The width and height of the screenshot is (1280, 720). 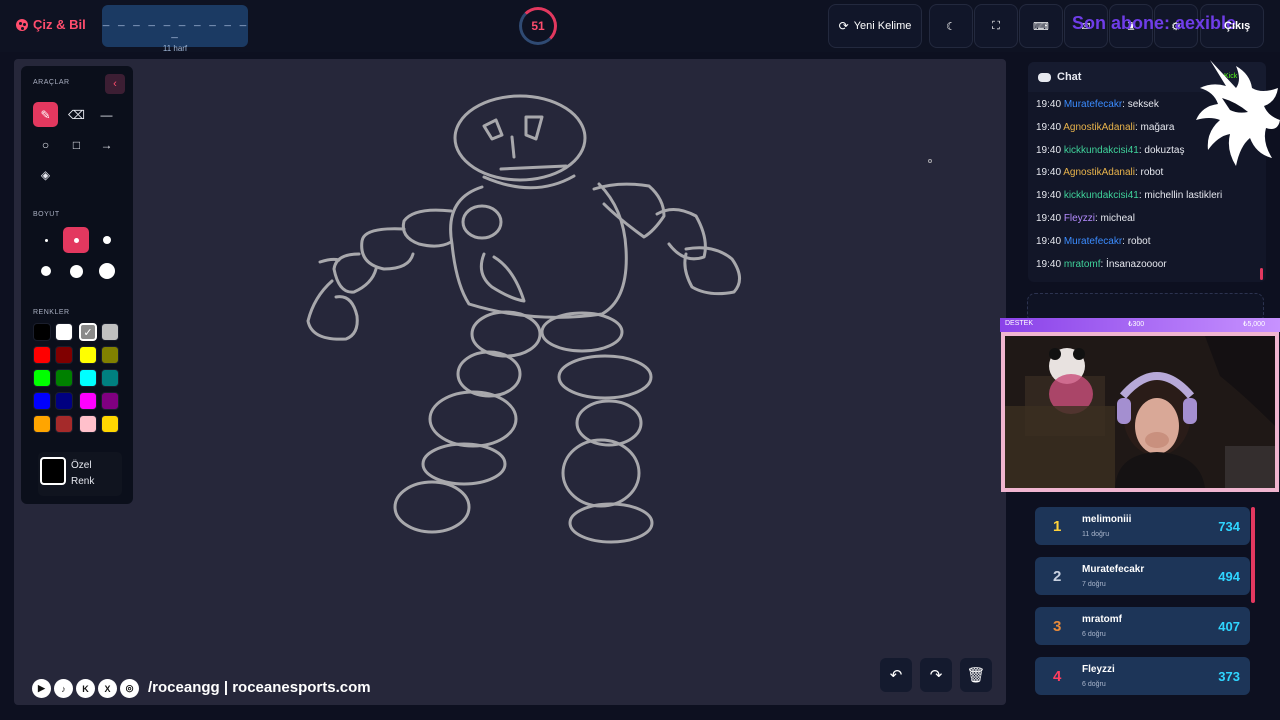 I want to click on arrow-tool-button: →, so click(x=106, y=144).